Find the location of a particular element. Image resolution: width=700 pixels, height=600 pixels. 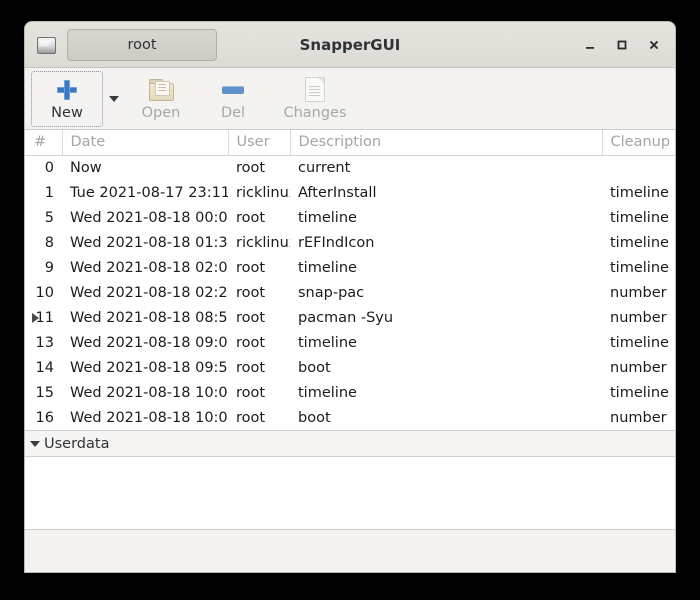

maximize-icon is located at coordinates (622, 44).